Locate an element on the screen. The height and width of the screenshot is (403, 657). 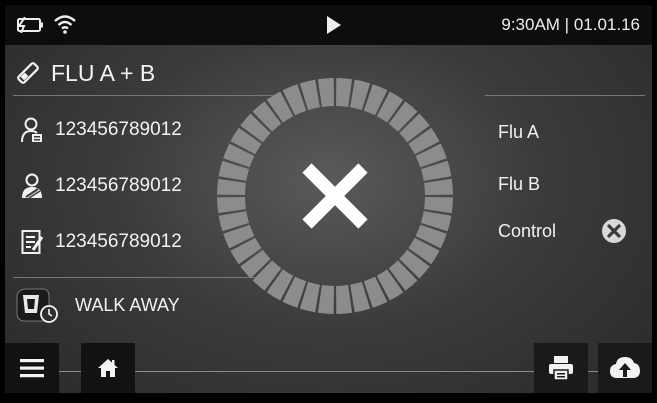
home-icon is located at coordinates (108, 368).